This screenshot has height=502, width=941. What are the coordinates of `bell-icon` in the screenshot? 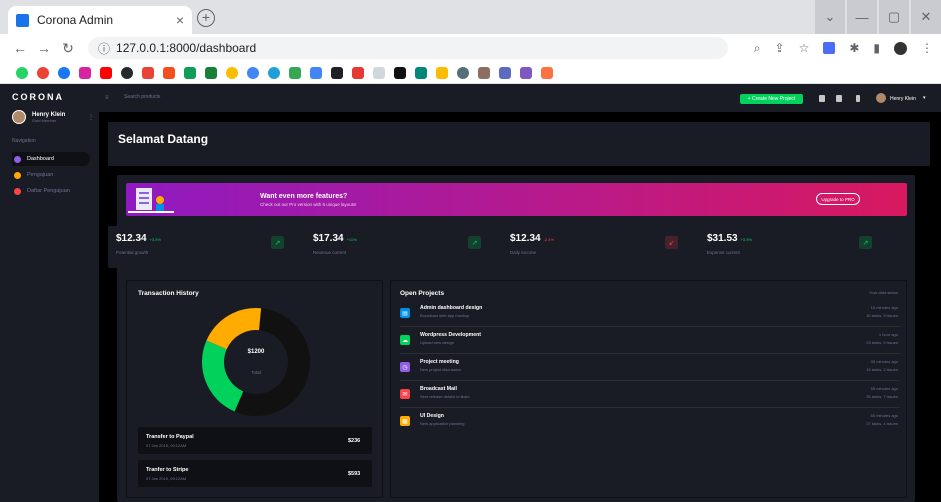 It's located at (858, 98).